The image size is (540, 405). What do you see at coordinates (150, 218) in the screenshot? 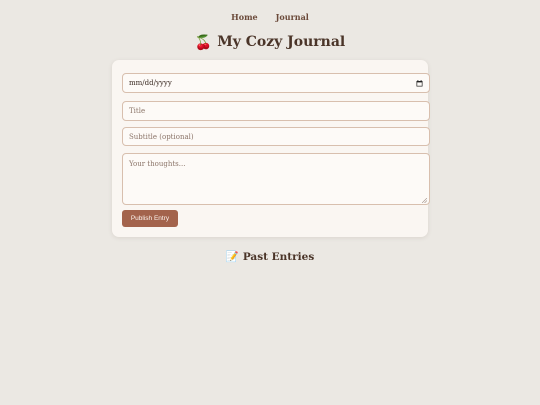
I see `publish-entry-button: Publish Entry` at bounding box center [150, 218].